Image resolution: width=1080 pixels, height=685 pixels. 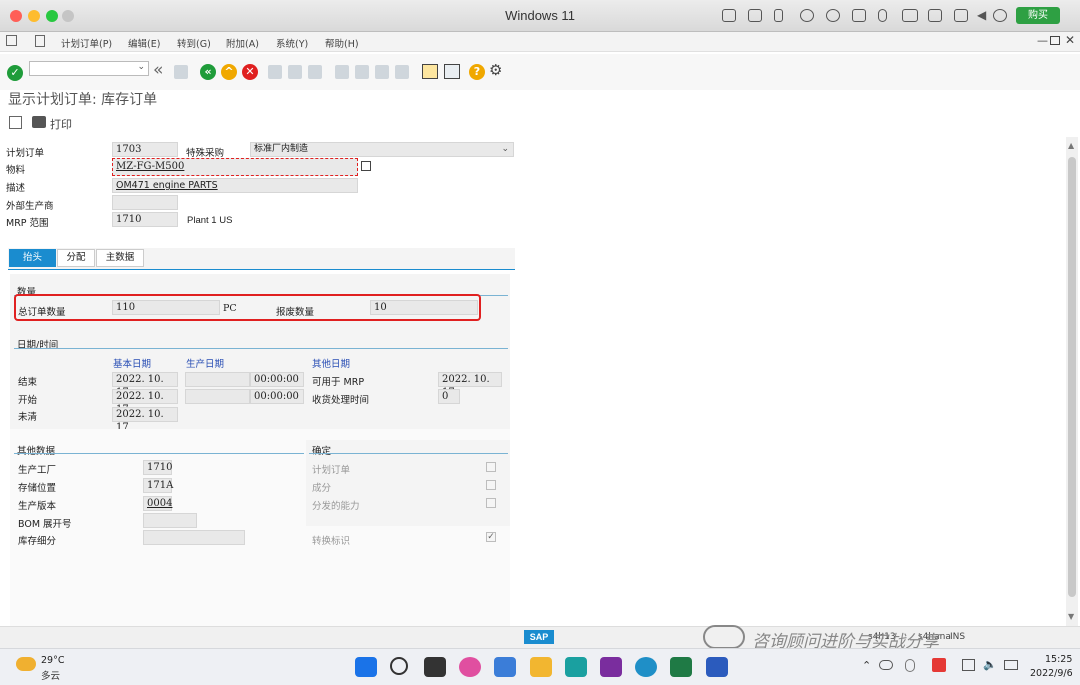 I want to click on sap-logon-icon, so click(x=505, y=667).